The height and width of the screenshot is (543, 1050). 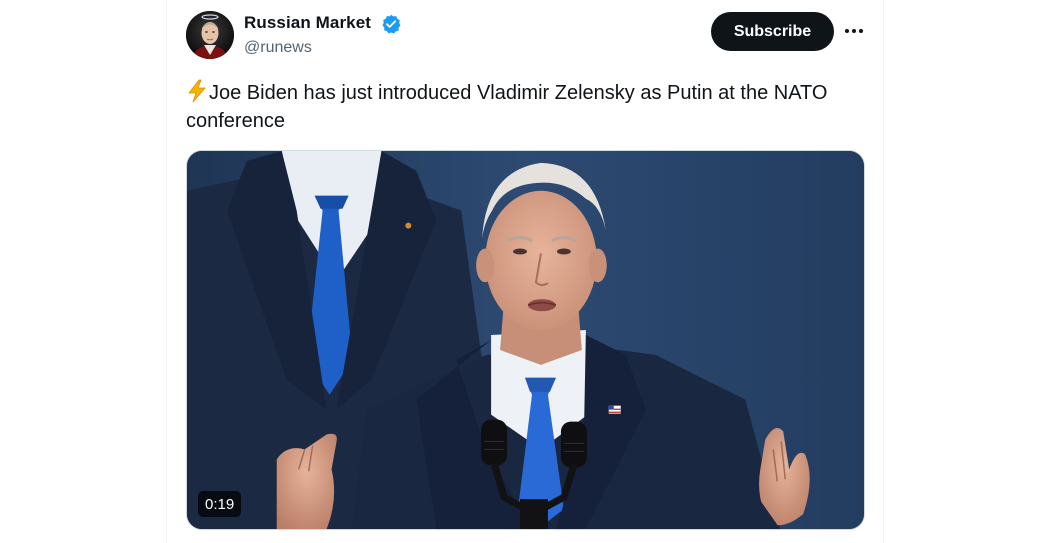 What do you see at coordinates (278, 48) in the screenshot?
I see `author-handle: @runews` at bounding box center [278, 48].